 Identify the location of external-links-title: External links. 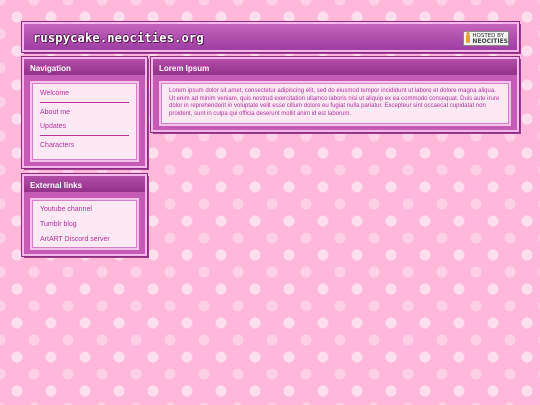
(84, 184).